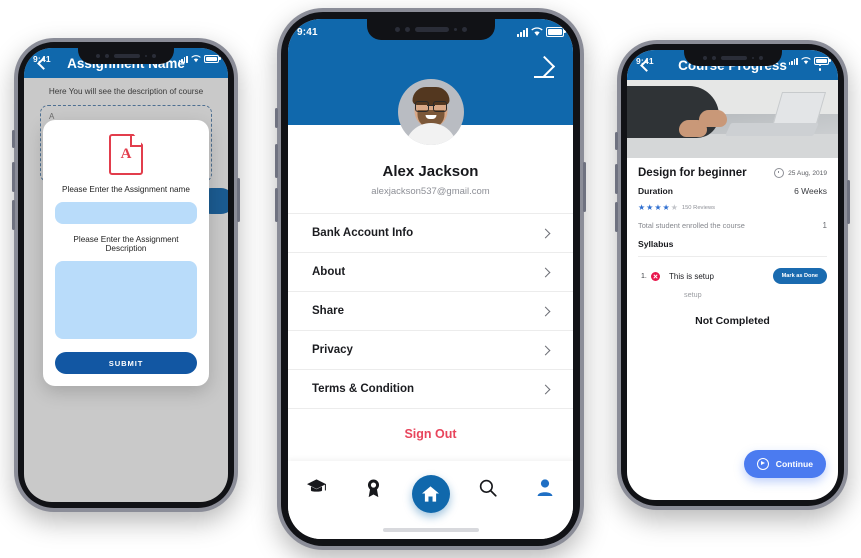 The width and height of the screenshot is (861, 558). I want to click on phone1-volume-up-button, so click(13, 177).